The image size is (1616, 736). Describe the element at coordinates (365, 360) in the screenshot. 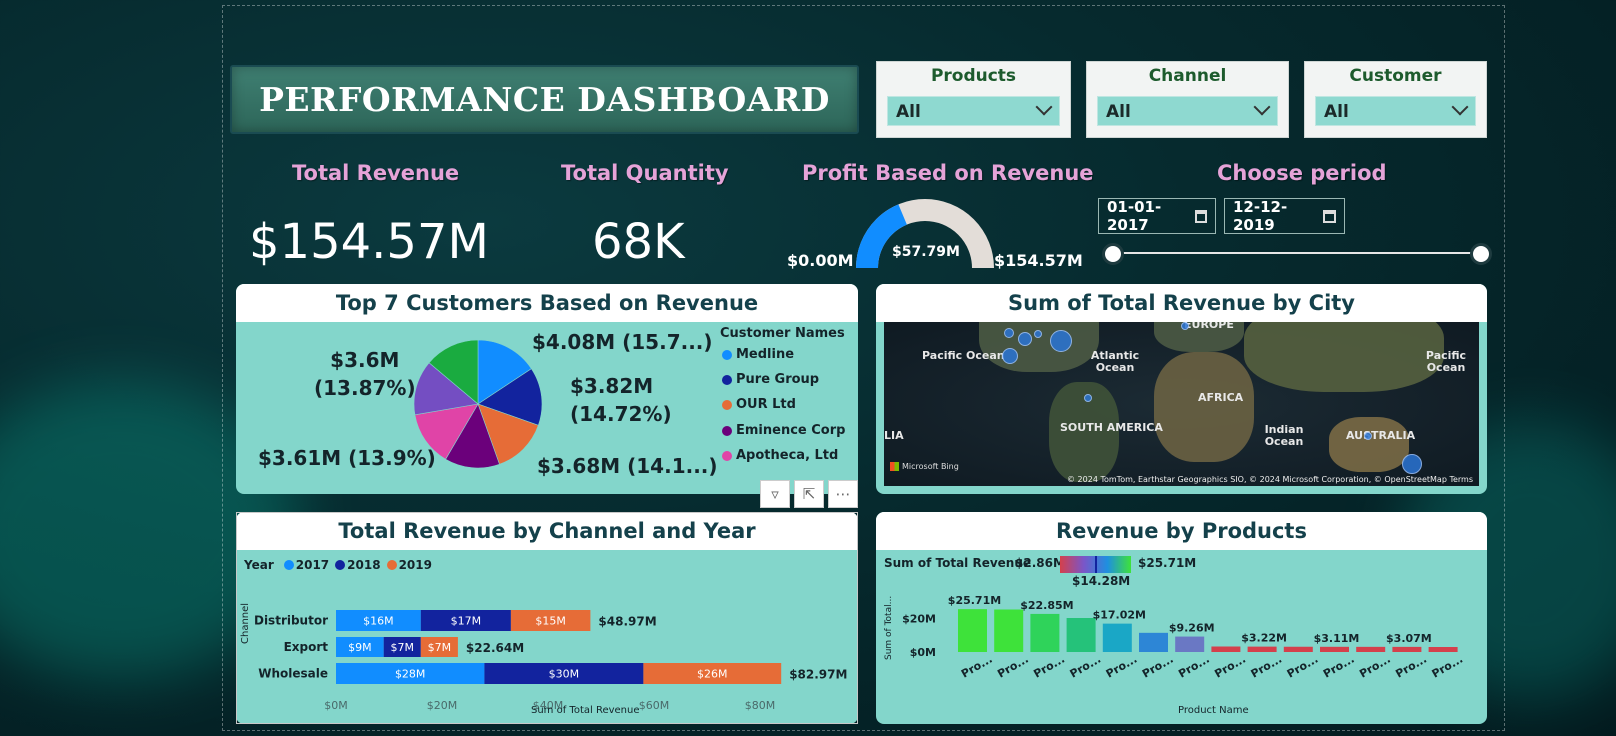

I see `pie-data-label-value: $3.6M` at that location.